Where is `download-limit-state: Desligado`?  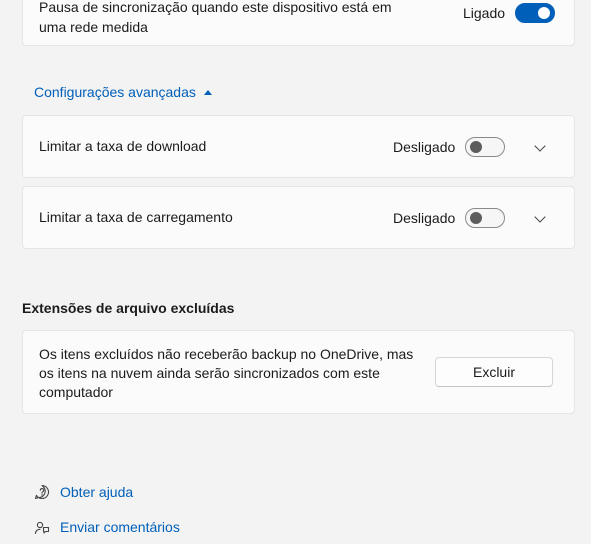
download-limit-state: Desligado is located at coordinates (424, 147).